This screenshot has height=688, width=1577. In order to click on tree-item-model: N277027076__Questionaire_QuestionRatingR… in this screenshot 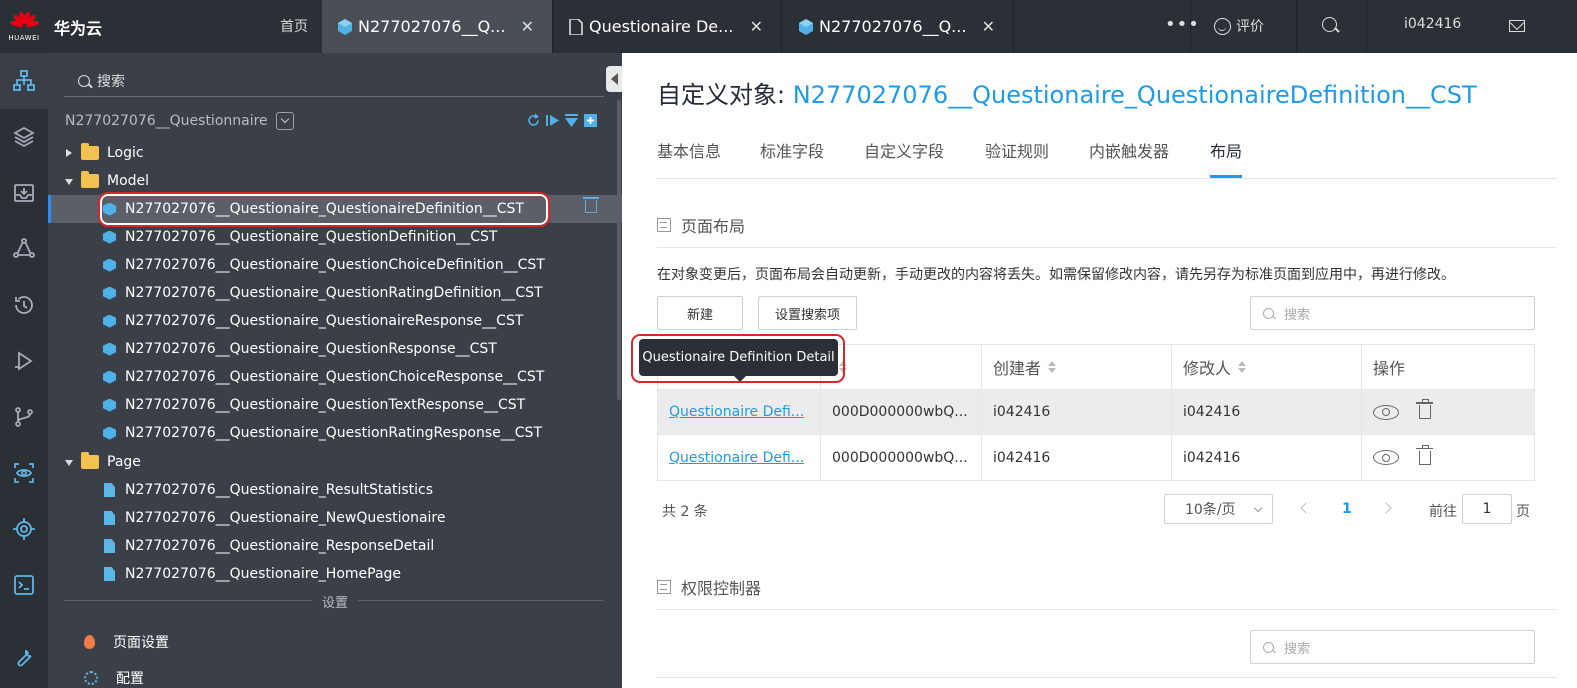, I will do `click(335, 433)`.